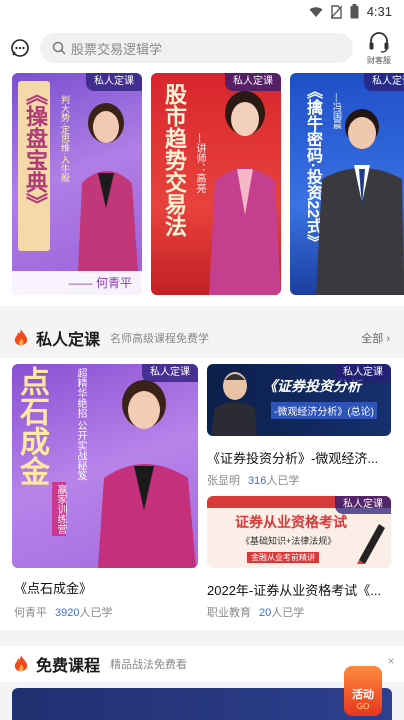  What do you see at coordinates (80, 424) in the screenshot?
I see `cover-side-text: 超精华绝招 公开实战秘笈` at bounding box center [80, 424].